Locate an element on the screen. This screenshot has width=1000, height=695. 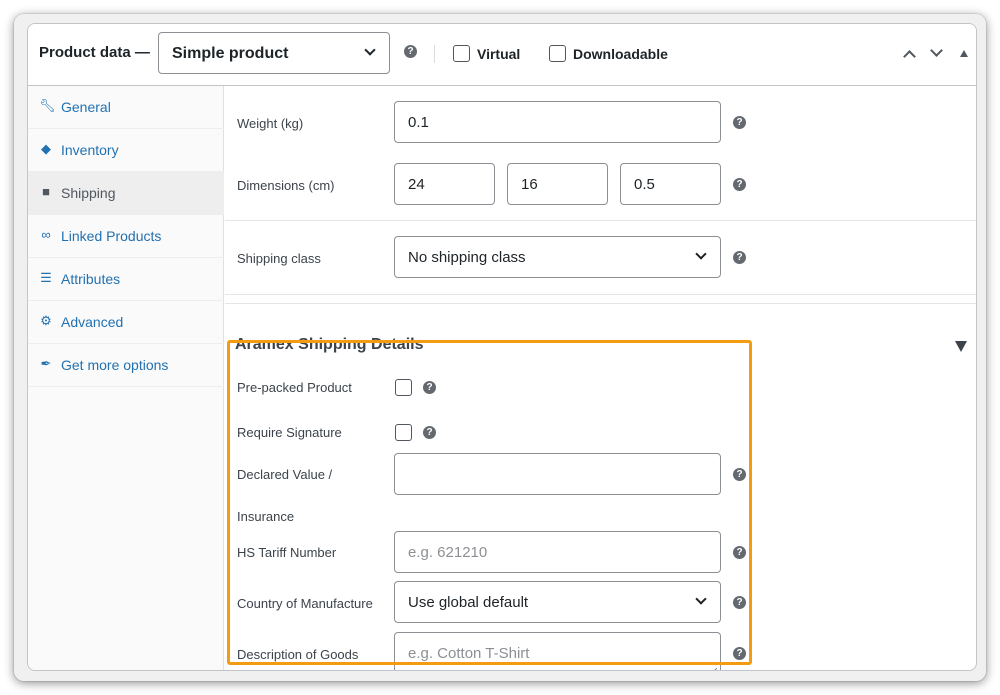
downloadable-checkbox is located at coordinates (557, 53).